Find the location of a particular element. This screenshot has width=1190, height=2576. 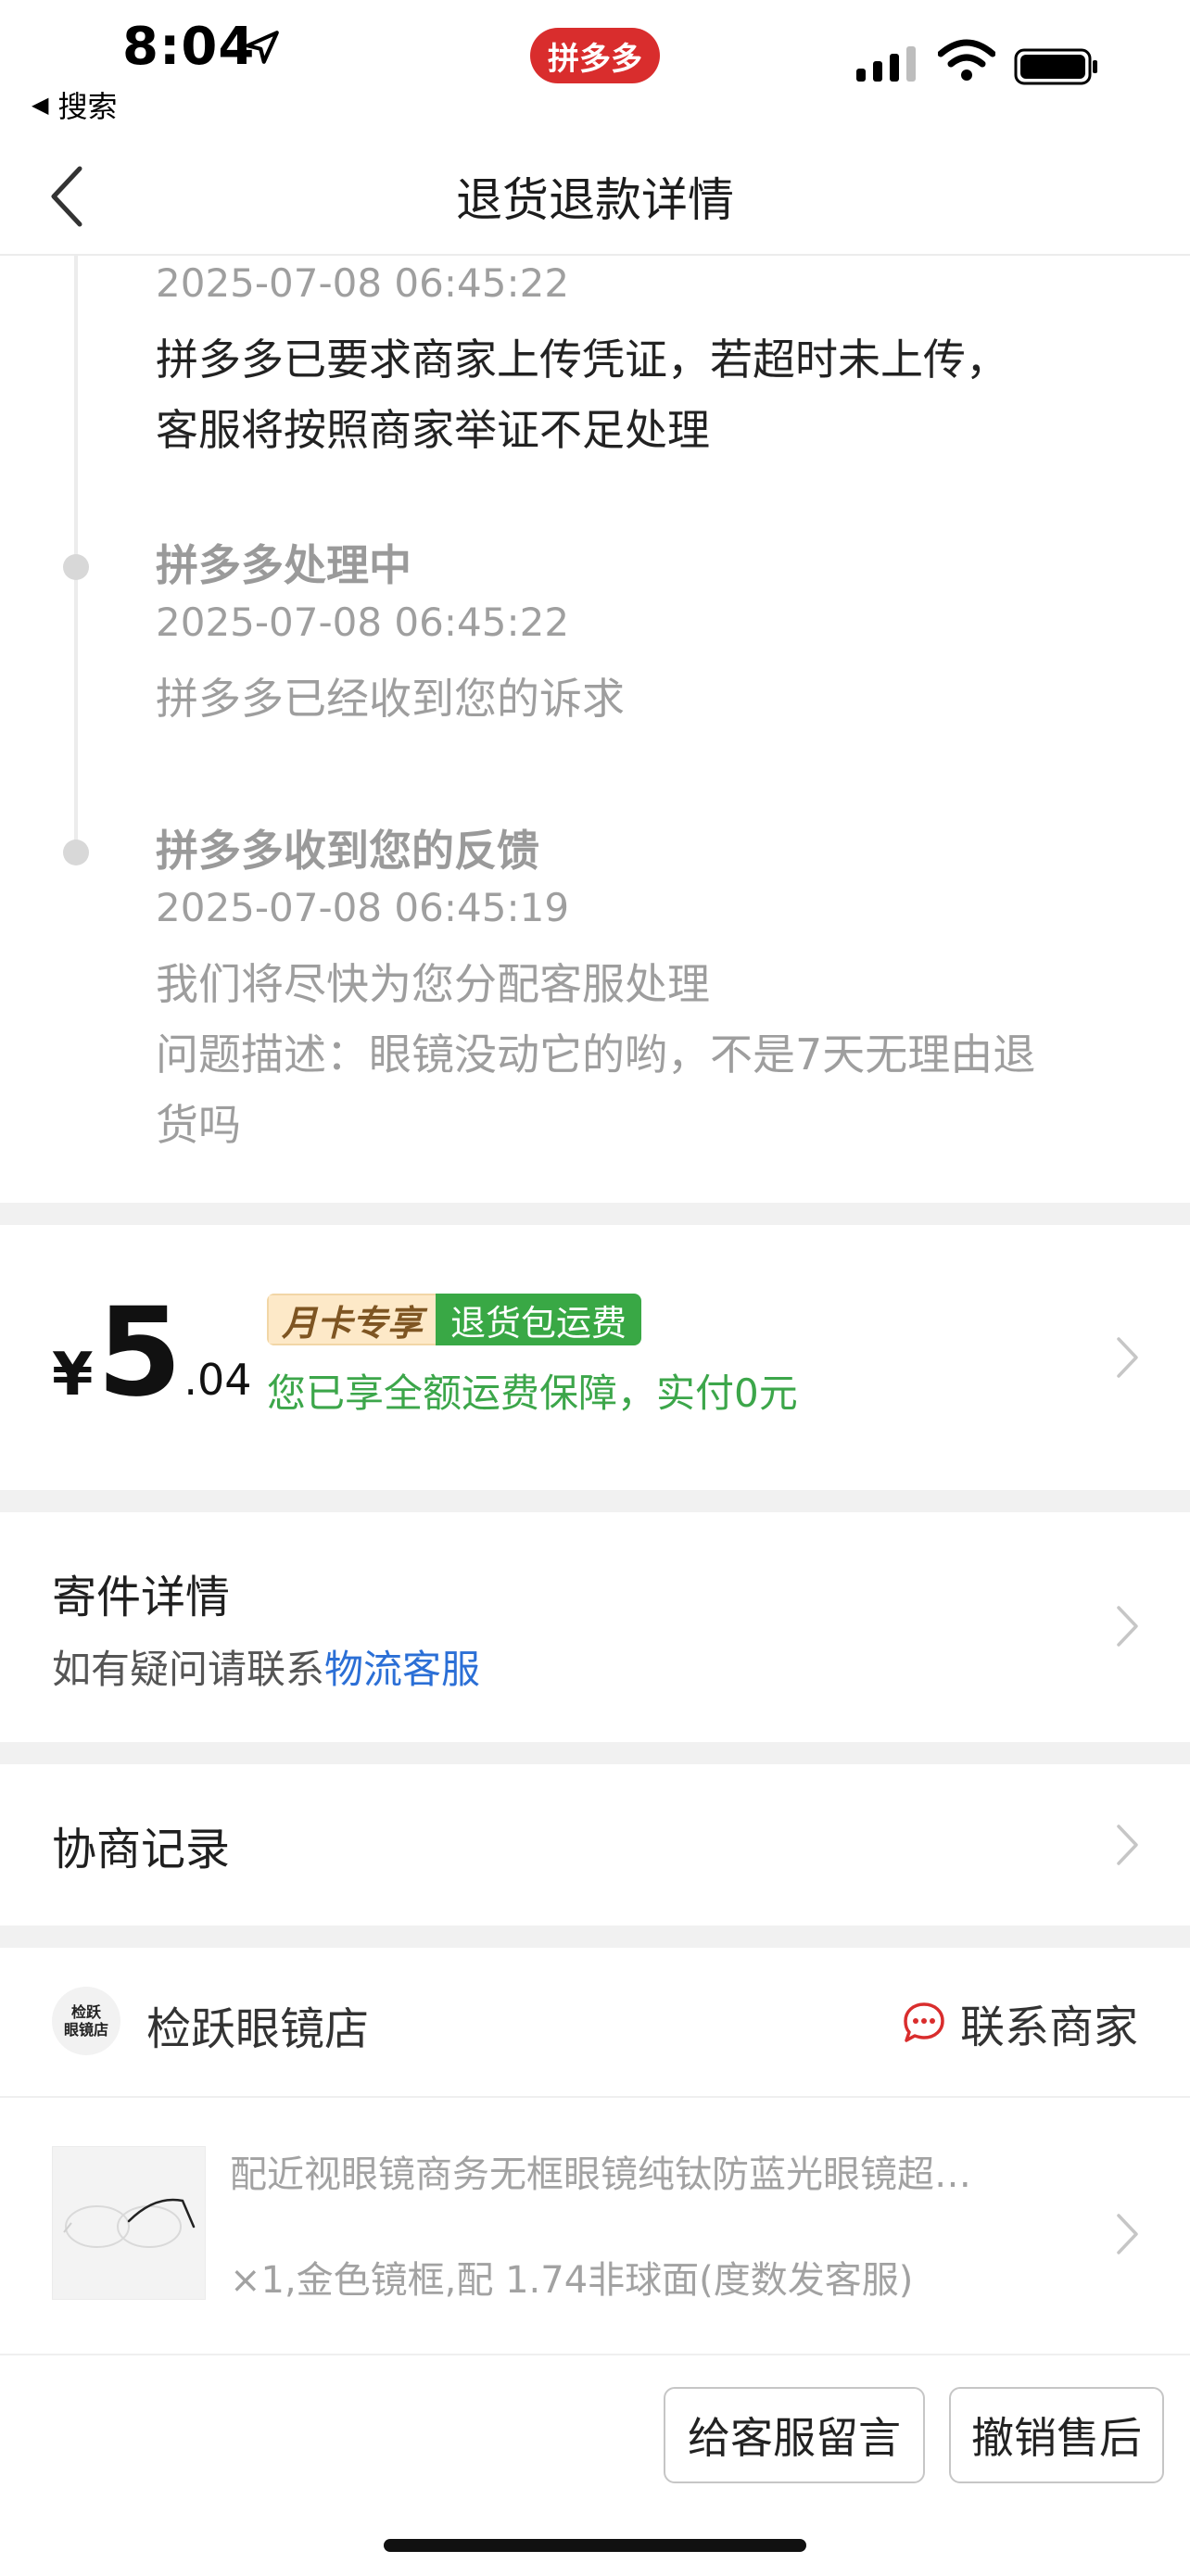

contact-merchant-label: 联系商家 is located at coordinates (1048, 2027).